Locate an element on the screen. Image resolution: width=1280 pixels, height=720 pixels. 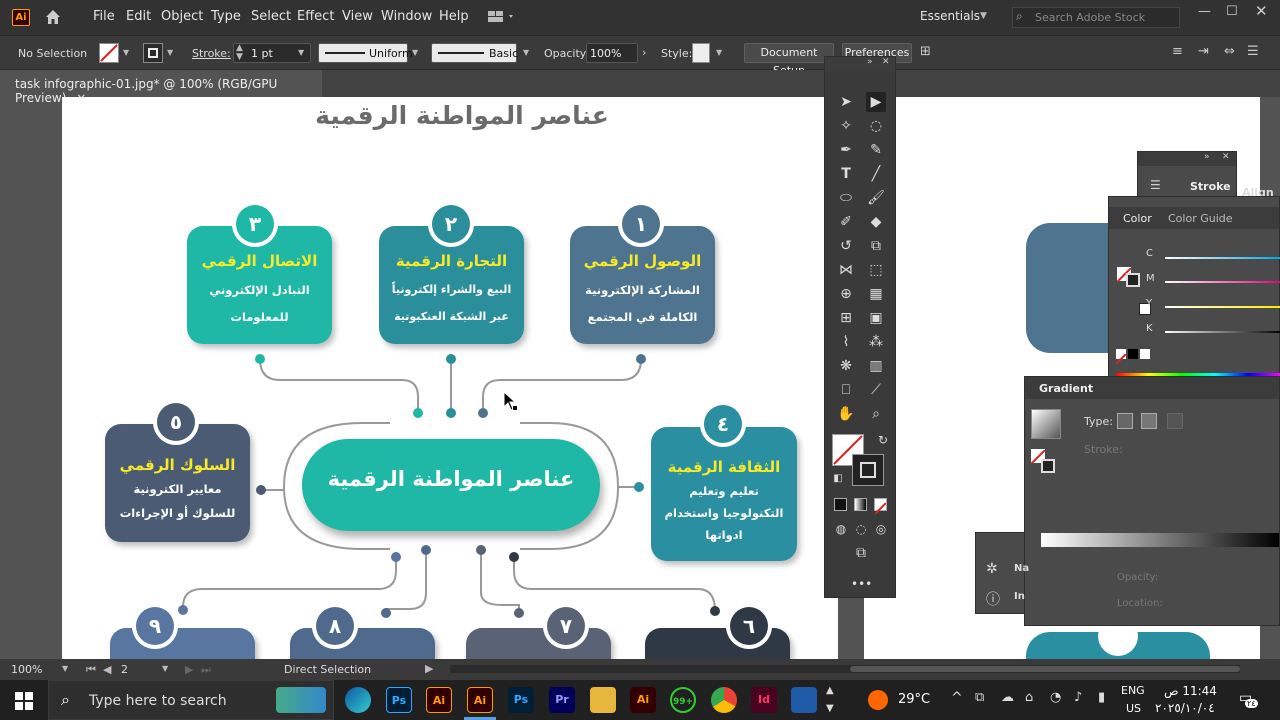
gradient-panel-header: Gradient is located at coordinates (1152, 388).